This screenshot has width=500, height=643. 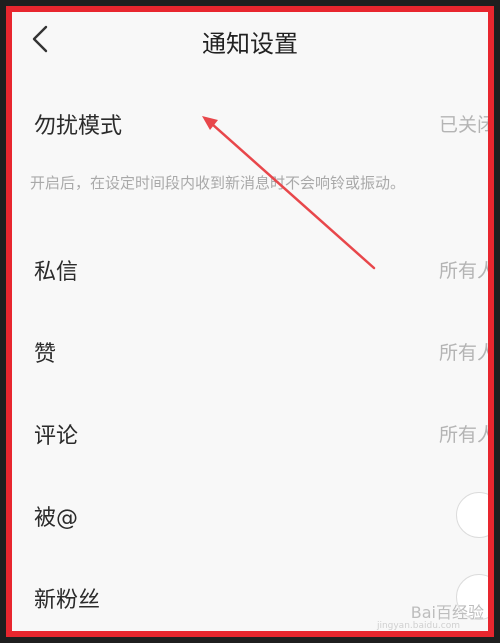 I want to click on watermark-url: jingyan.baidu.com, so click(x=418, y=626).